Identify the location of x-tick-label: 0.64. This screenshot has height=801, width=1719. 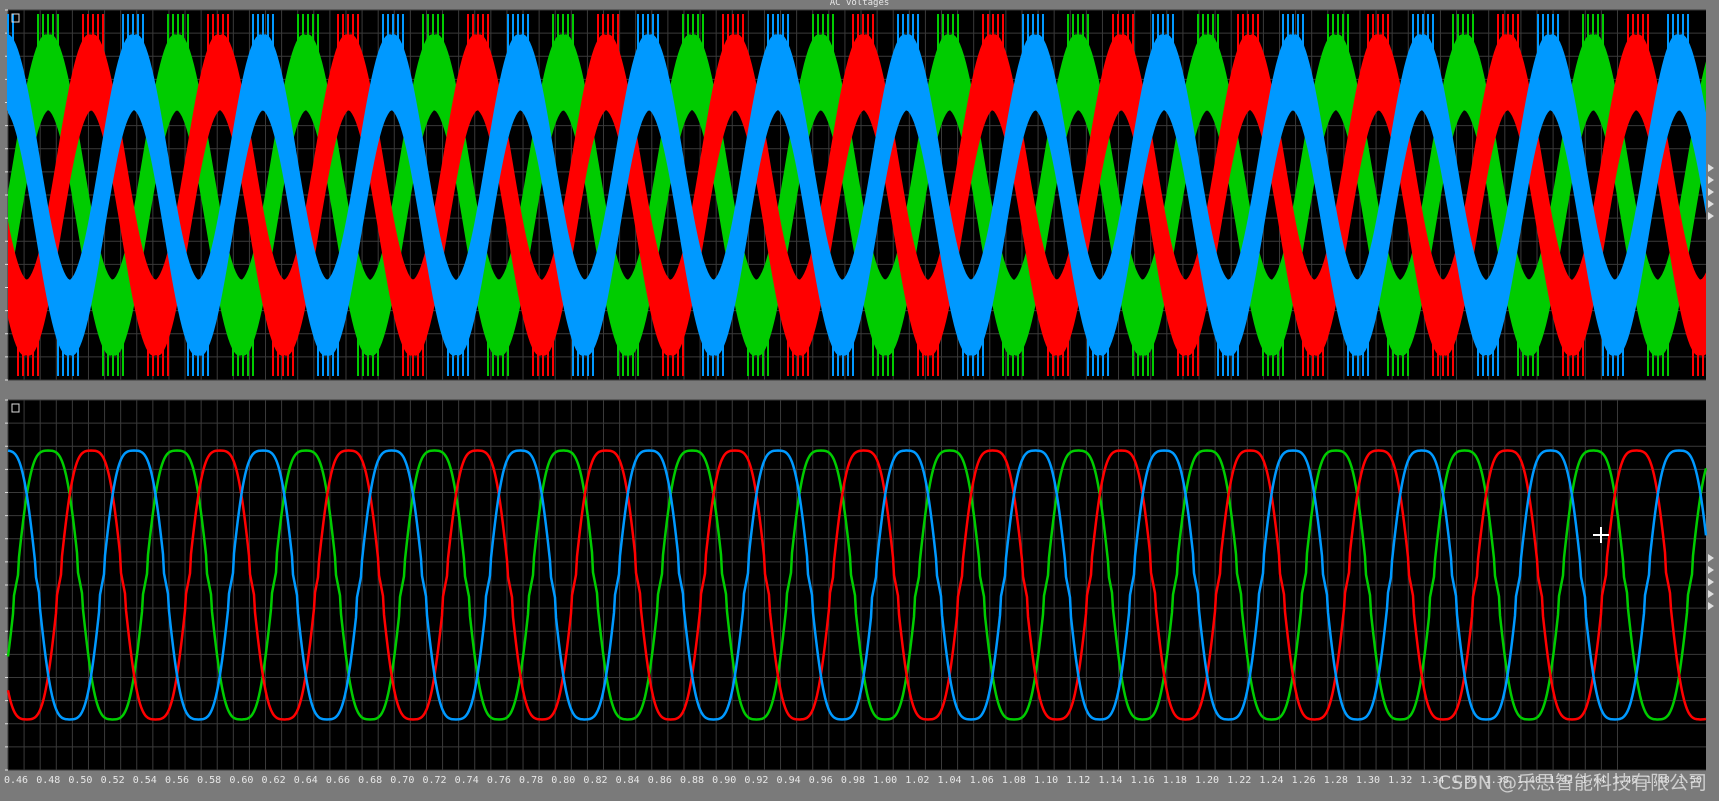
(306, 780).